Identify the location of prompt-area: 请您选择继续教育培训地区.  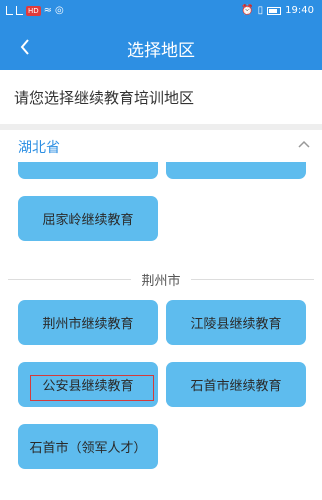
(161, 97).